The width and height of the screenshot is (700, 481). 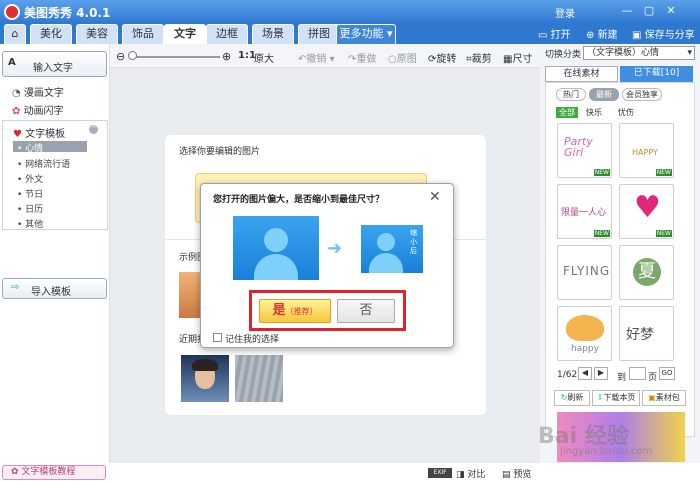 I want to click on dialog-close-icon: ✕, so click(x=435, y=197).